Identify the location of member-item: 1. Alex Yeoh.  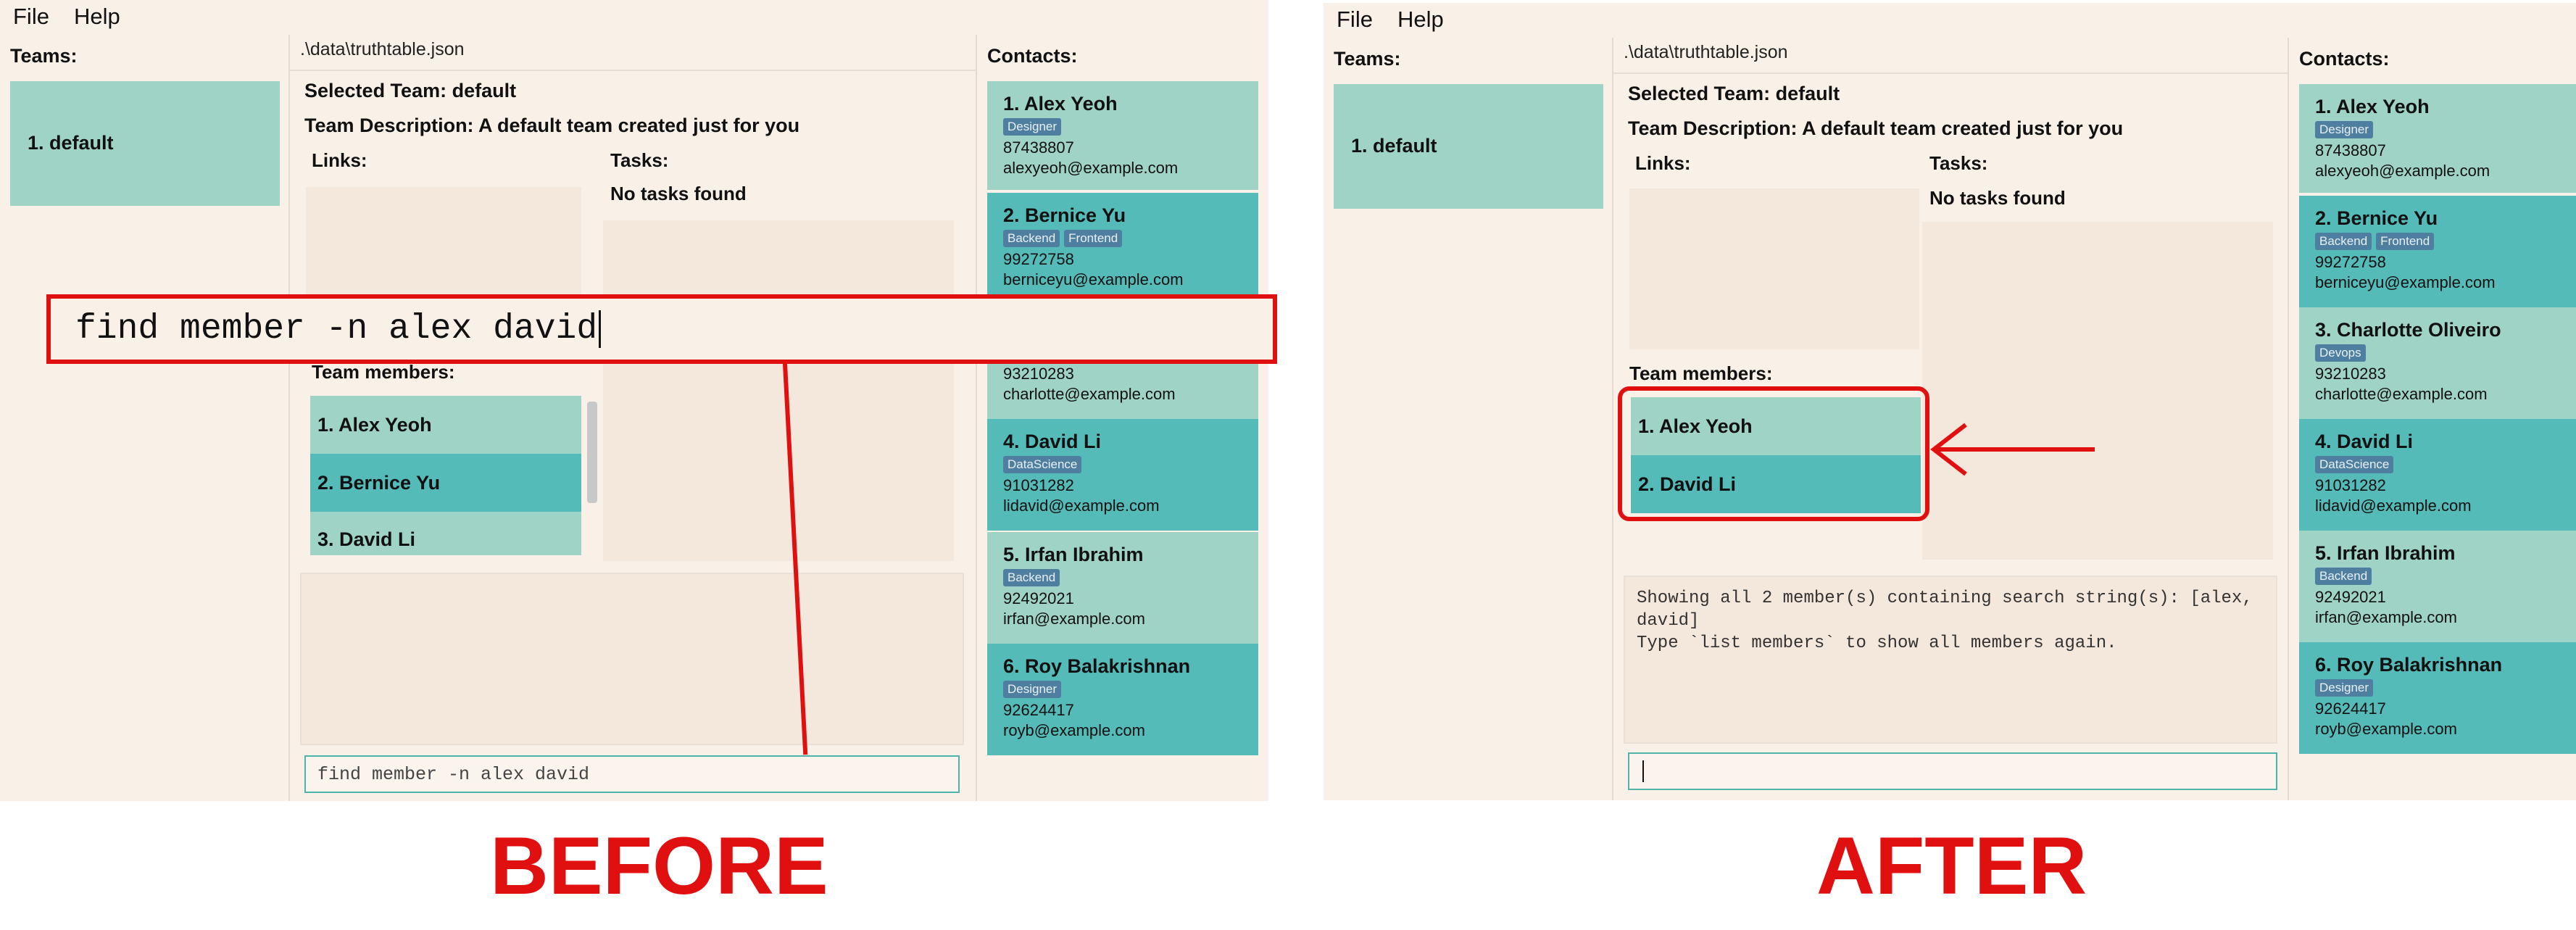
(445, 425).